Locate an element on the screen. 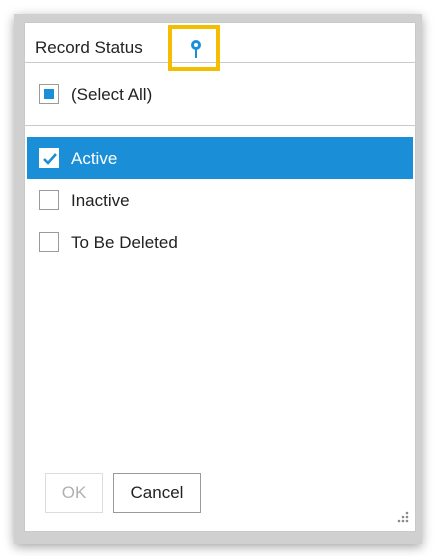 This screenshot has height=556, width=438. select-all-checkbox is located at coordinates (49, 94).